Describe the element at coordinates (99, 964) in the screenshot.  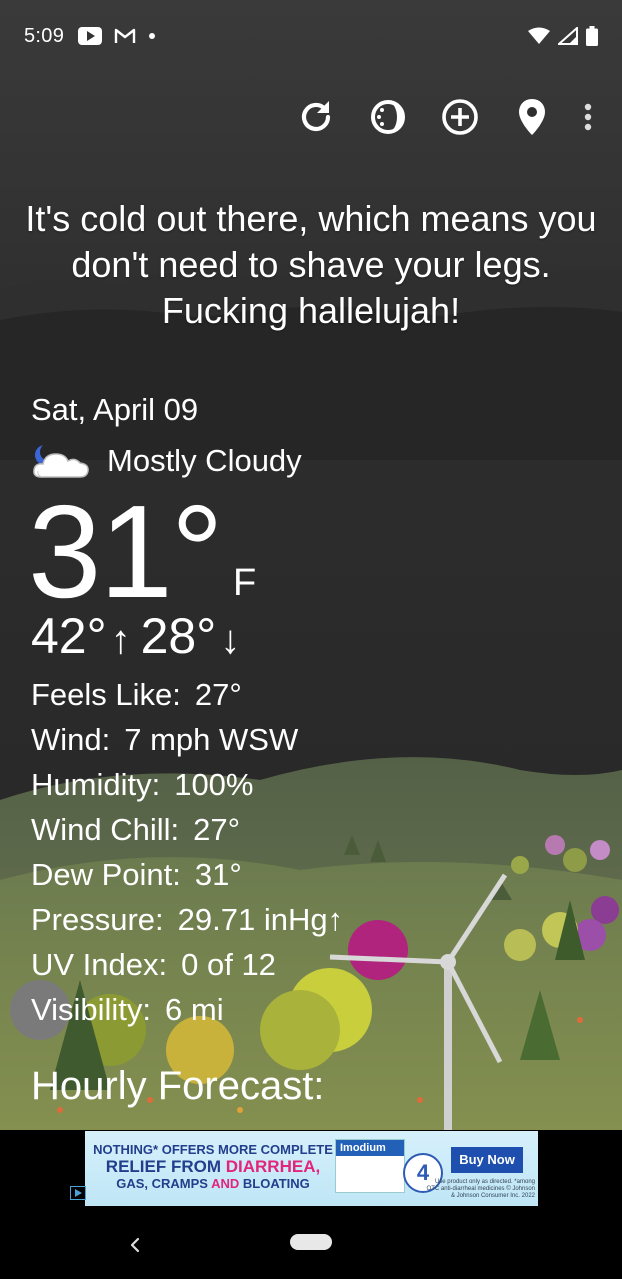
I see `stat-label: UV Index:` at that location.